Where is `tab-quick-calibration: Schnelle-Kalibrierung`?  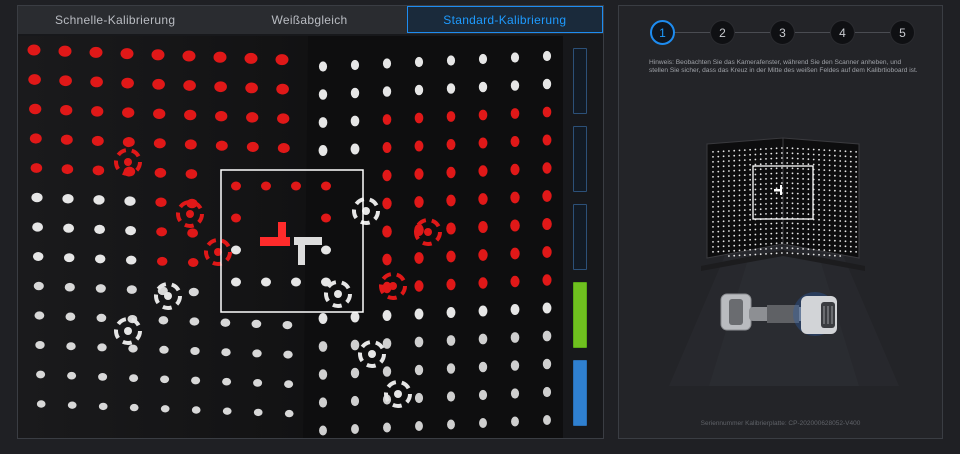
tab-quick-calibration: Schnelle-Kalibrierung is located at coordinates (115, 20).